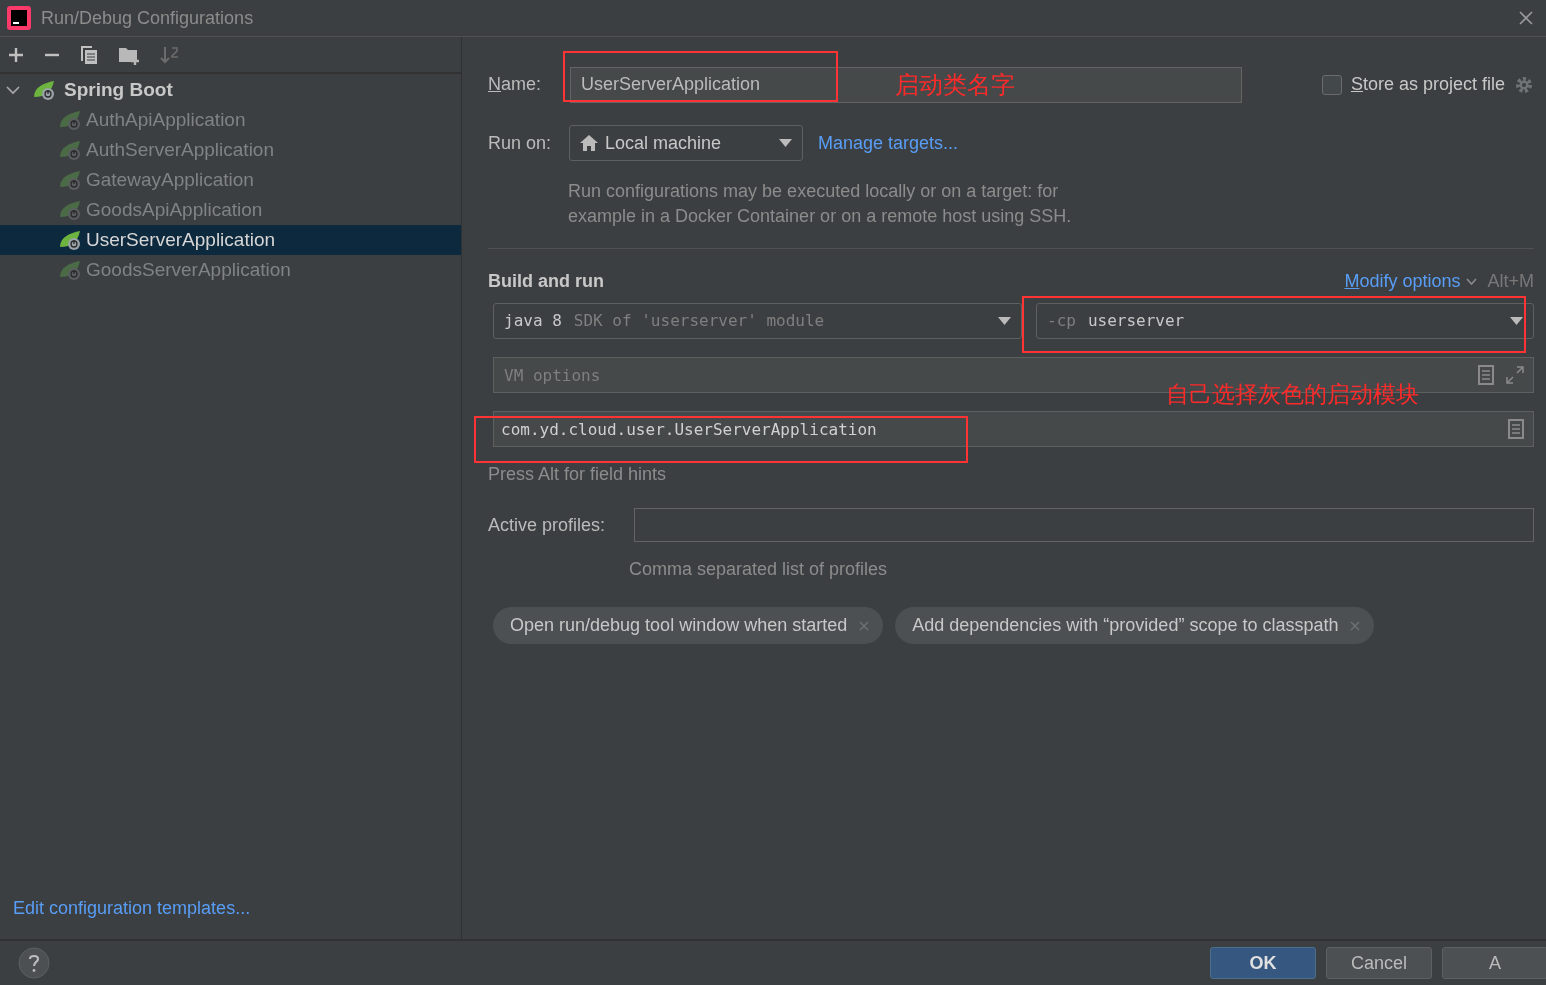  What do you see at coordinates (578, 474) in the screenshot?
I see `field-hint: Press Alt for field hints` at bounding box center [578, 474].